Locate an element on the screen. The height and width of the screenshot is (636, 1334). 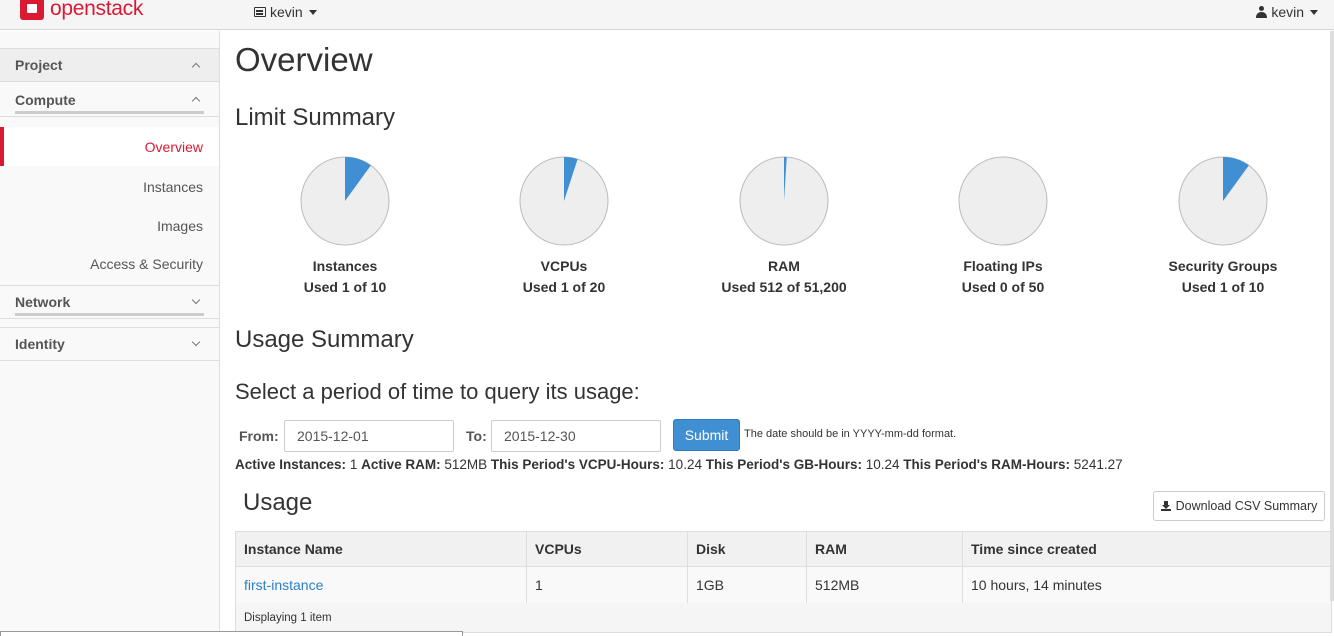
usage-summary-heading: Usage Summary is located at coordinates (324, 339).